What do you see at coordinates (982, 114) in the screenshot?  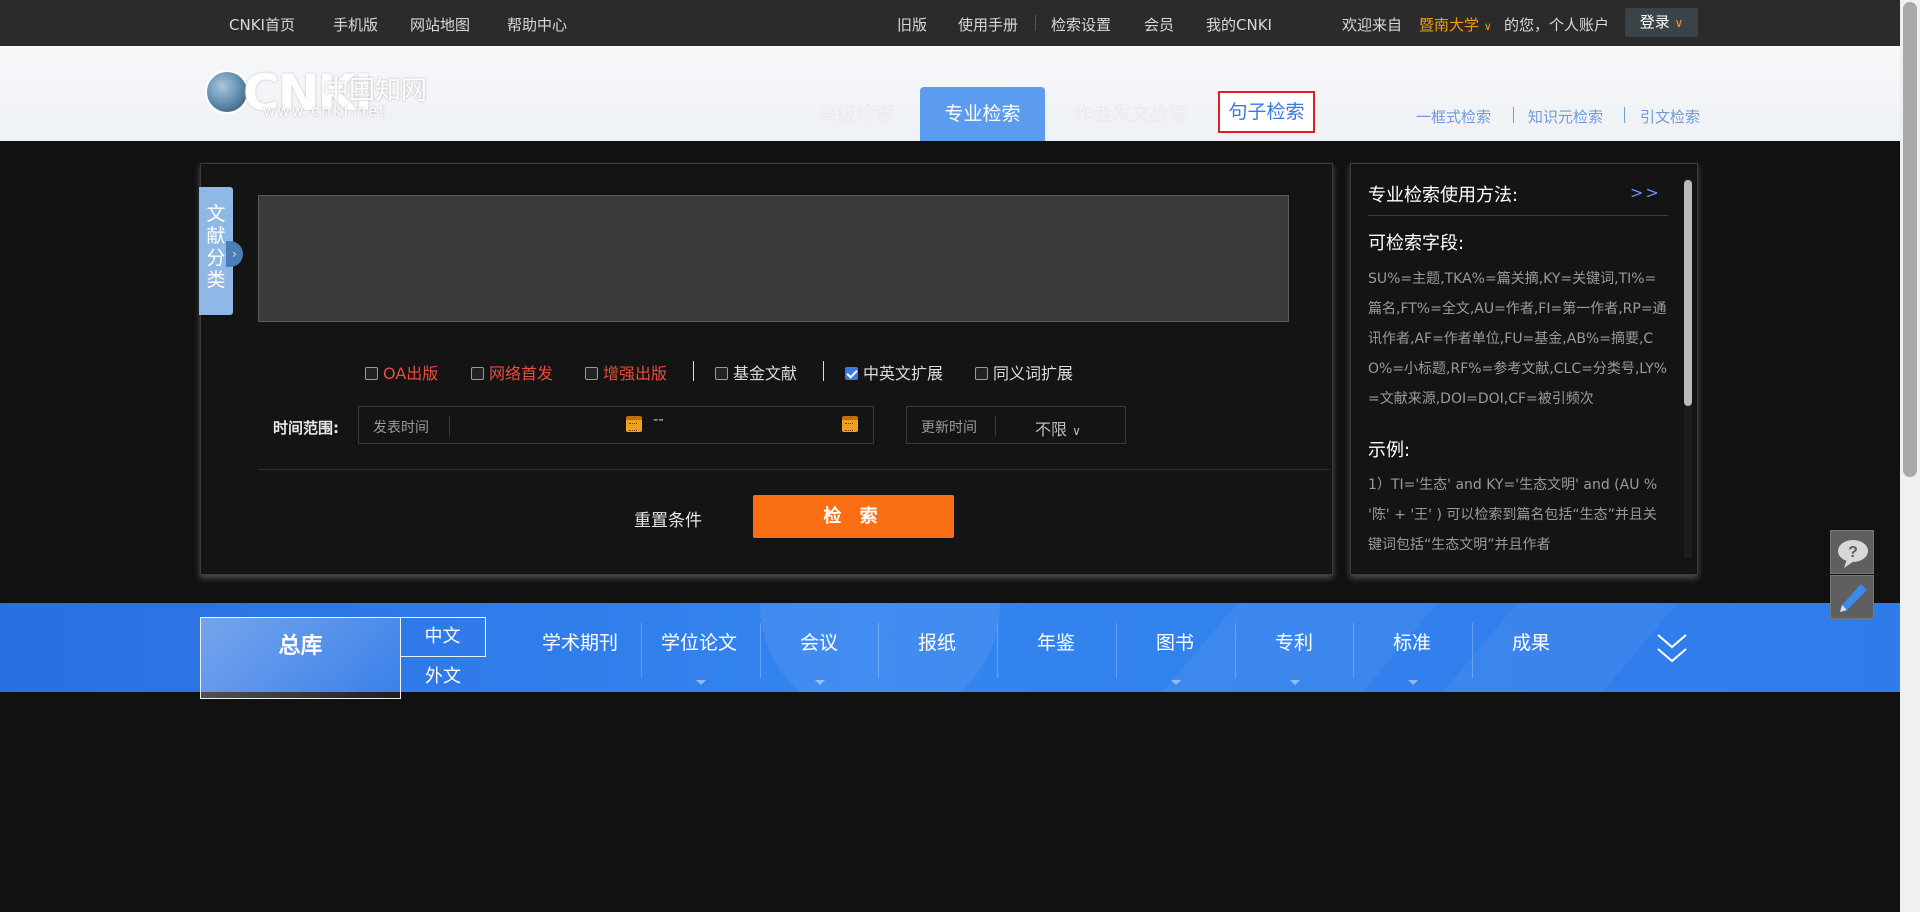 I see `tab-professional-search: 专业检索` at bounding box center [982, 114].